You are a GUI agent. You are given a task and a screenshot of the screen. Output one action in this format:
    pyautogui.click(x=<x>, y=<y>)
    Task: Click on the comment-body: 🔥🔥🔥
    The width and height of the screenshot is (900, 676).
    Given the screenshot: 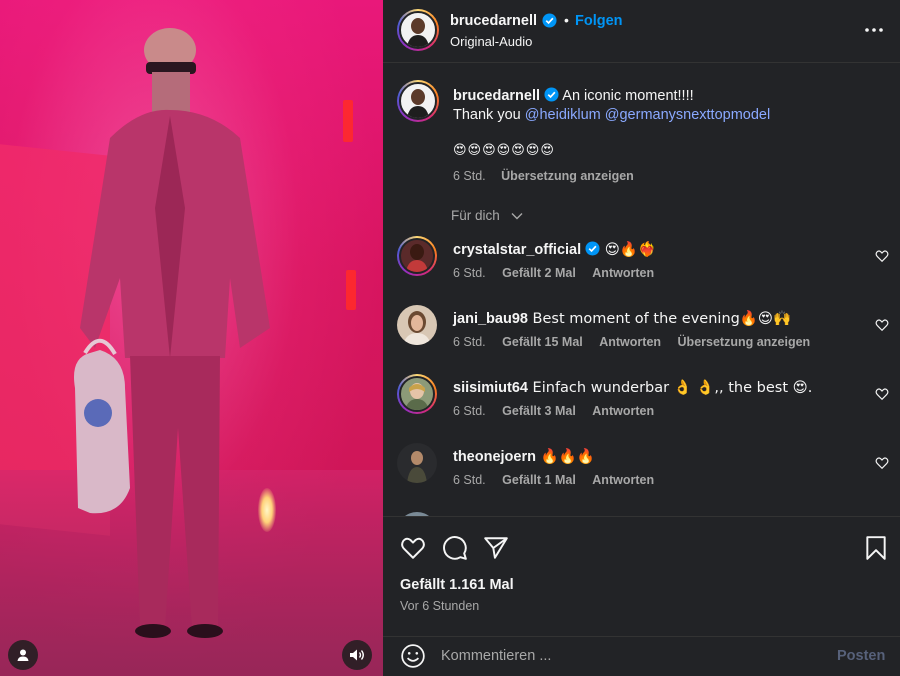 What is the action you would take?
    pyautogui.click(x=565, y=457)
    